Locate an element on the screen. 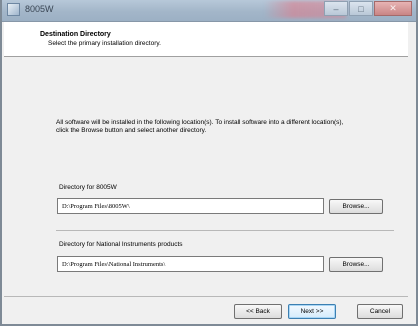 Image resolution: width=418 pixels, height=326 pixels. group-divider is located at coordinates (225, 230).